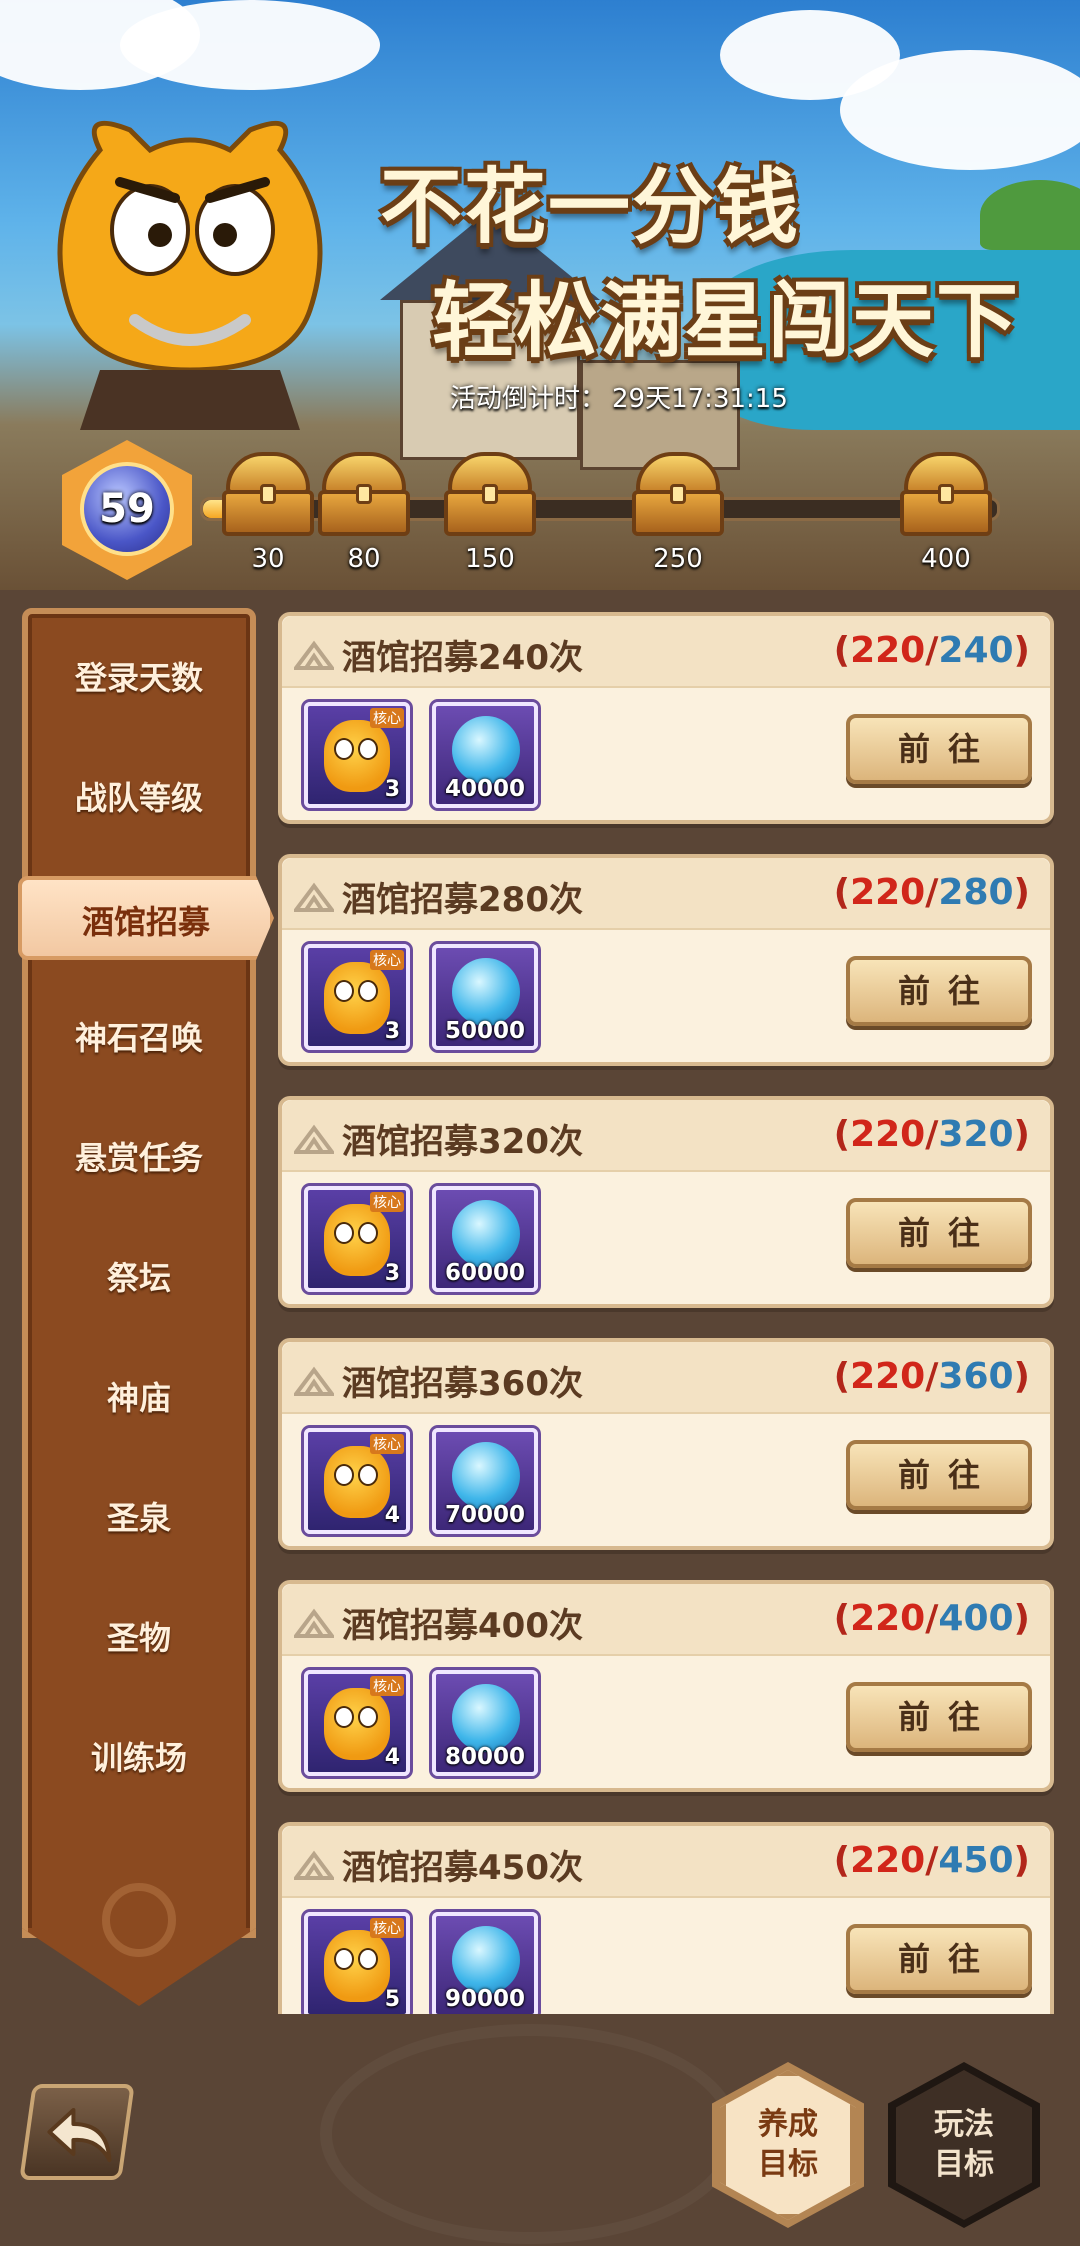 The width and height of the screenshot is (1080, 2246). What do you see at coordinates (976, 892) in the screenshot?
I see `progress-total: 280` at bounding box center [976, 892].